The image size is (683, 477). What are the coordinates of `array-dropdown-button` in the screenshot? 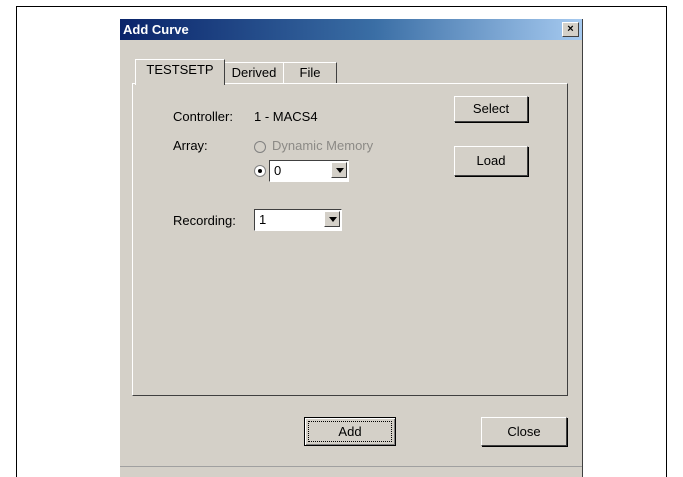 It's located at (339, 170).